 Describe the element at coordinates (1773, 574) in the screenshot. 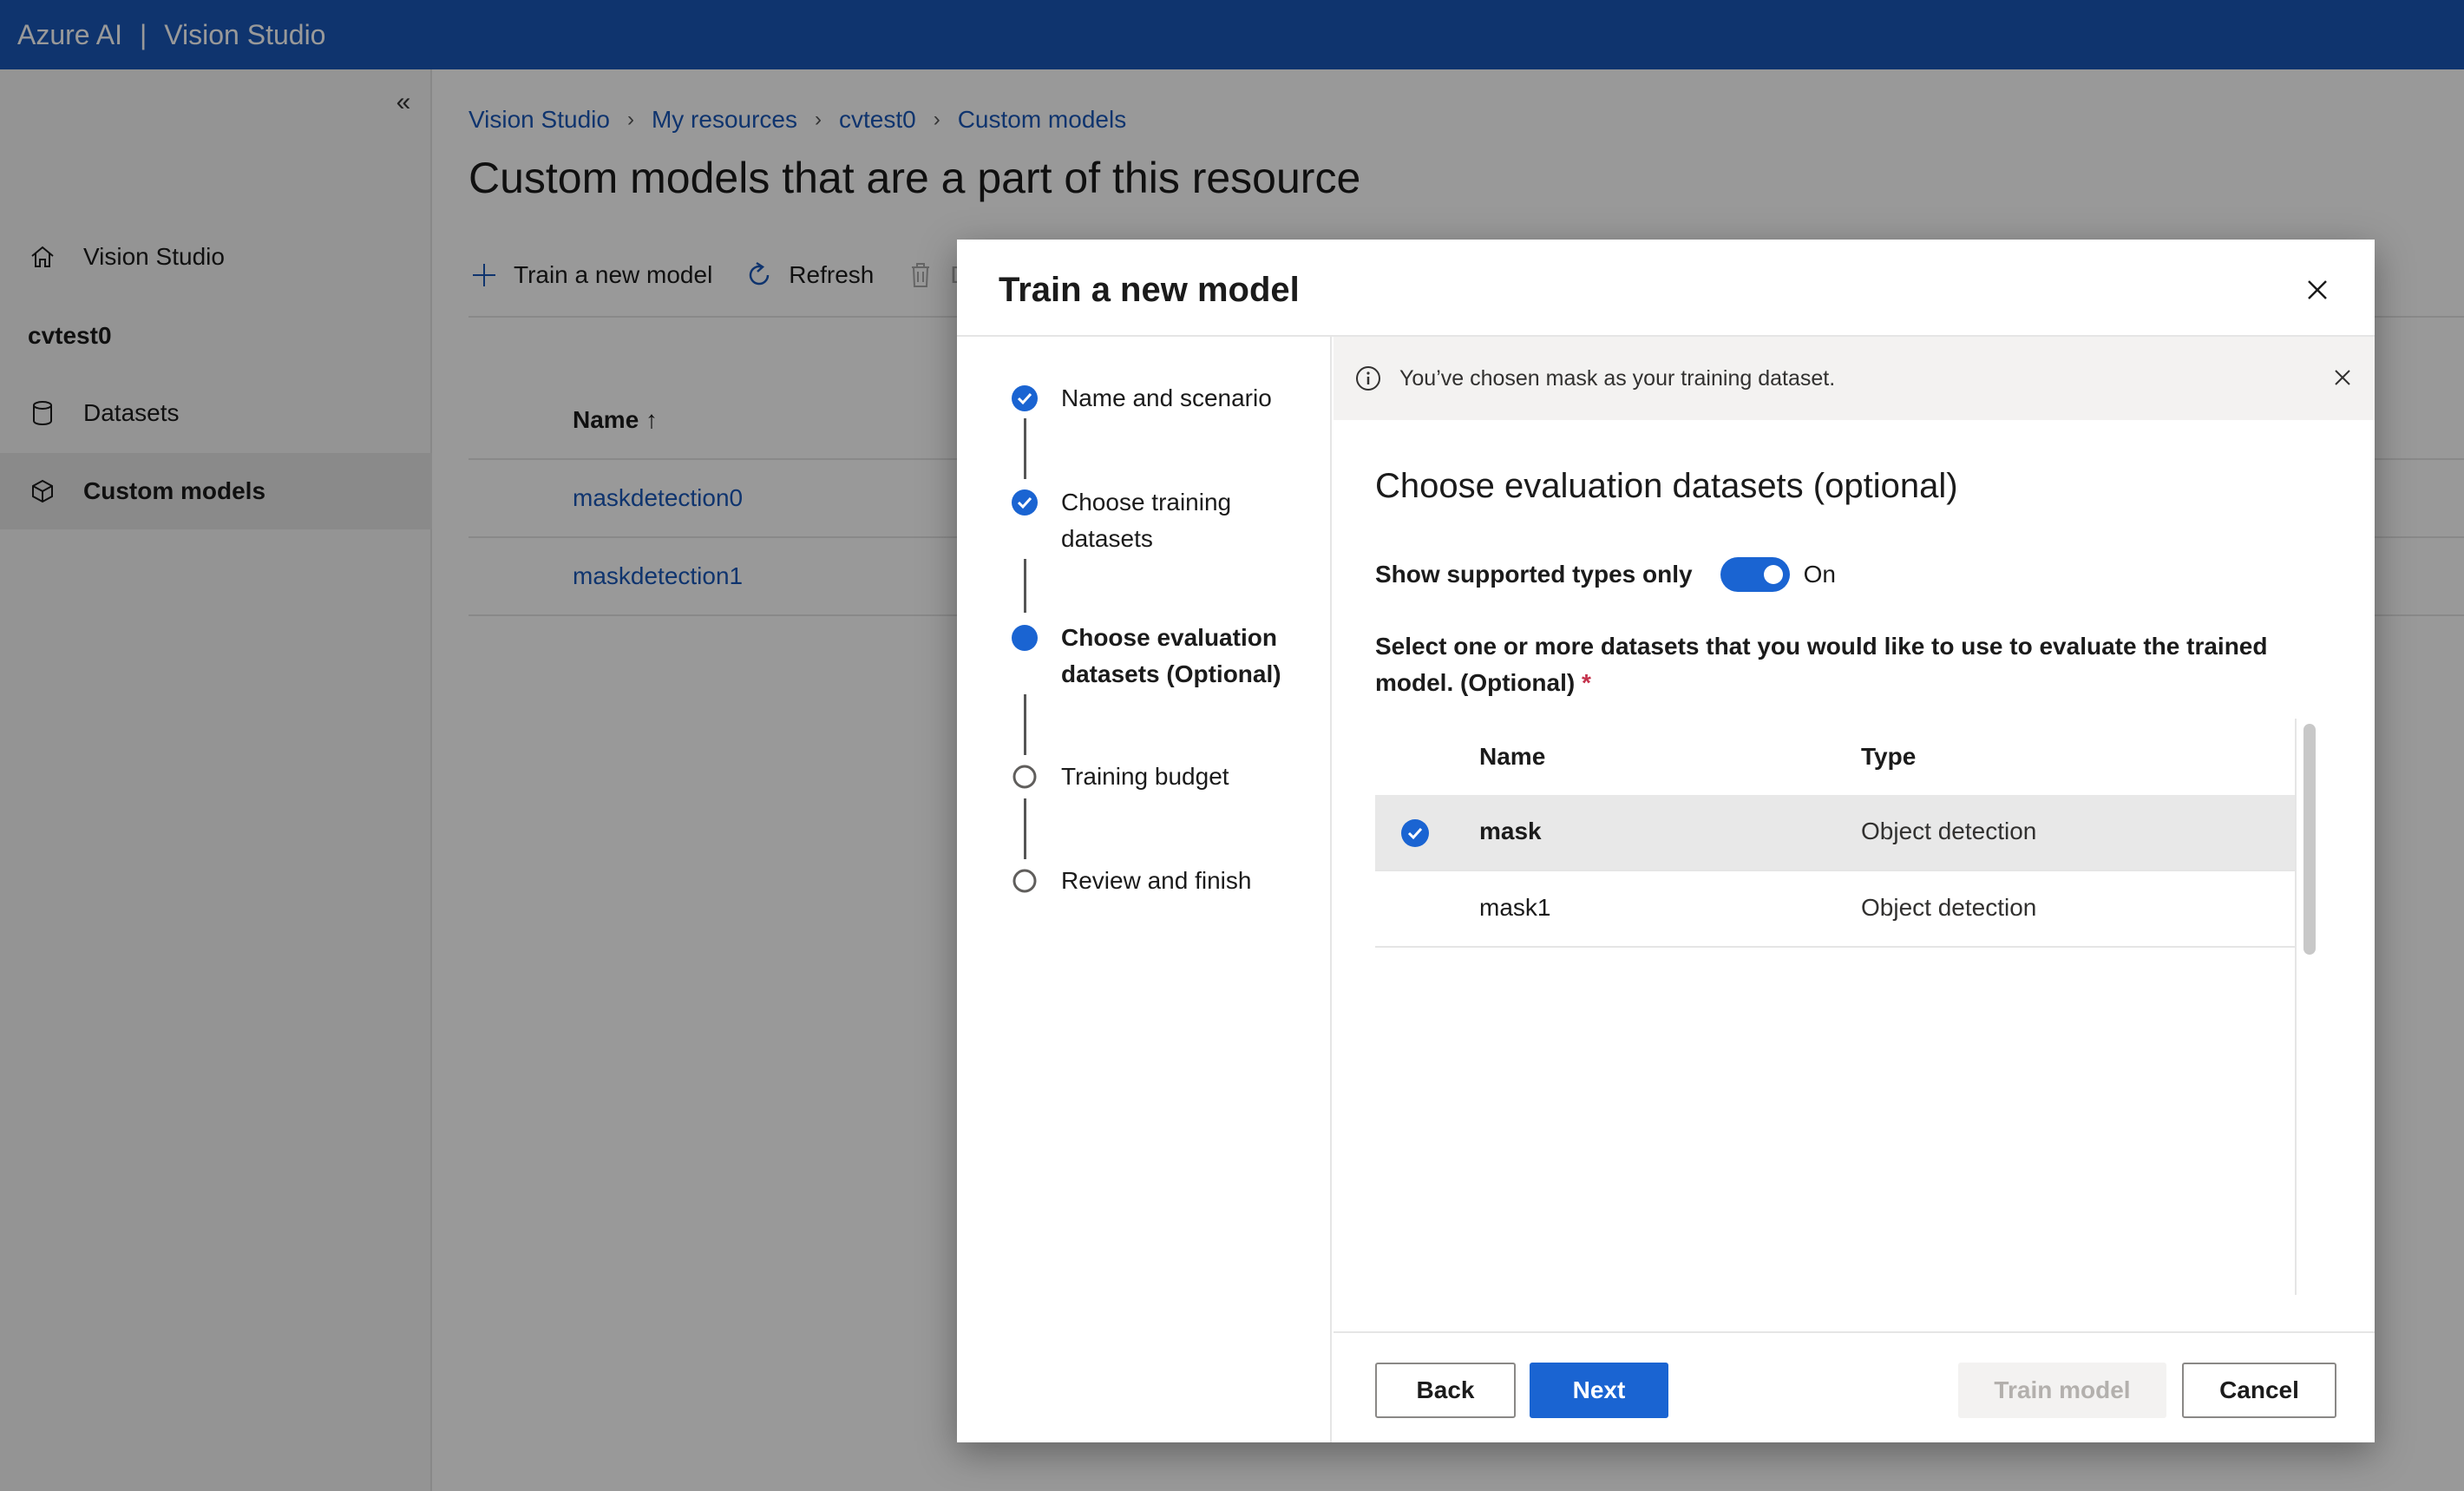

I see `toggle-knob` at that location.